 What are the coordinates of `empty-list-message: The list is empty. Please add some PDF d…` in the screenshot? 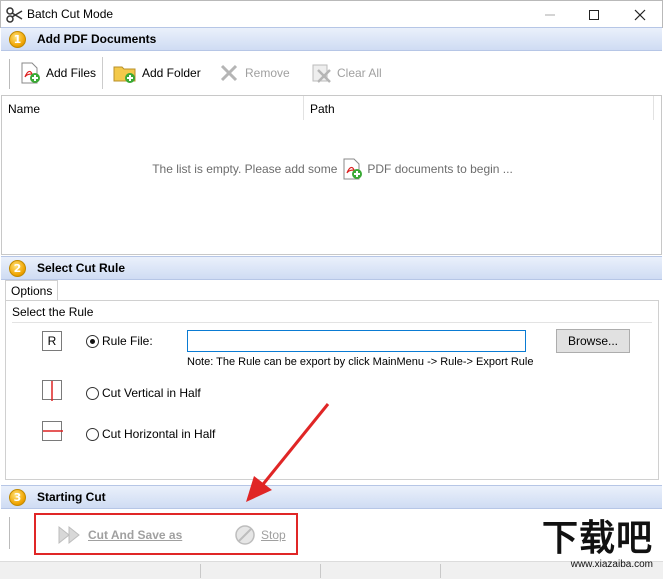 It's located at (332, 169).